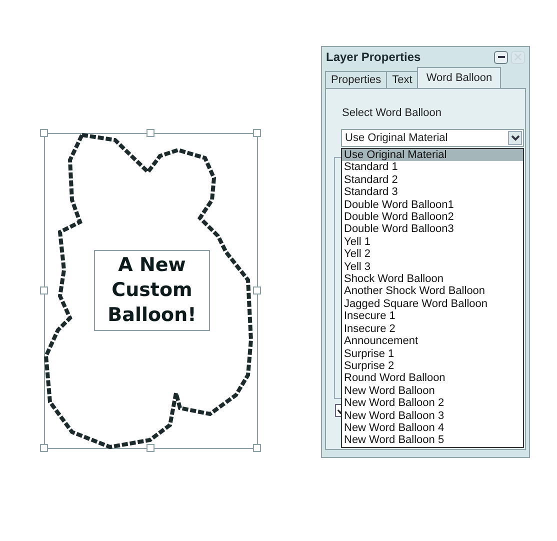  I want to click on section-label: Select Word Balloon, so click(392, 113).